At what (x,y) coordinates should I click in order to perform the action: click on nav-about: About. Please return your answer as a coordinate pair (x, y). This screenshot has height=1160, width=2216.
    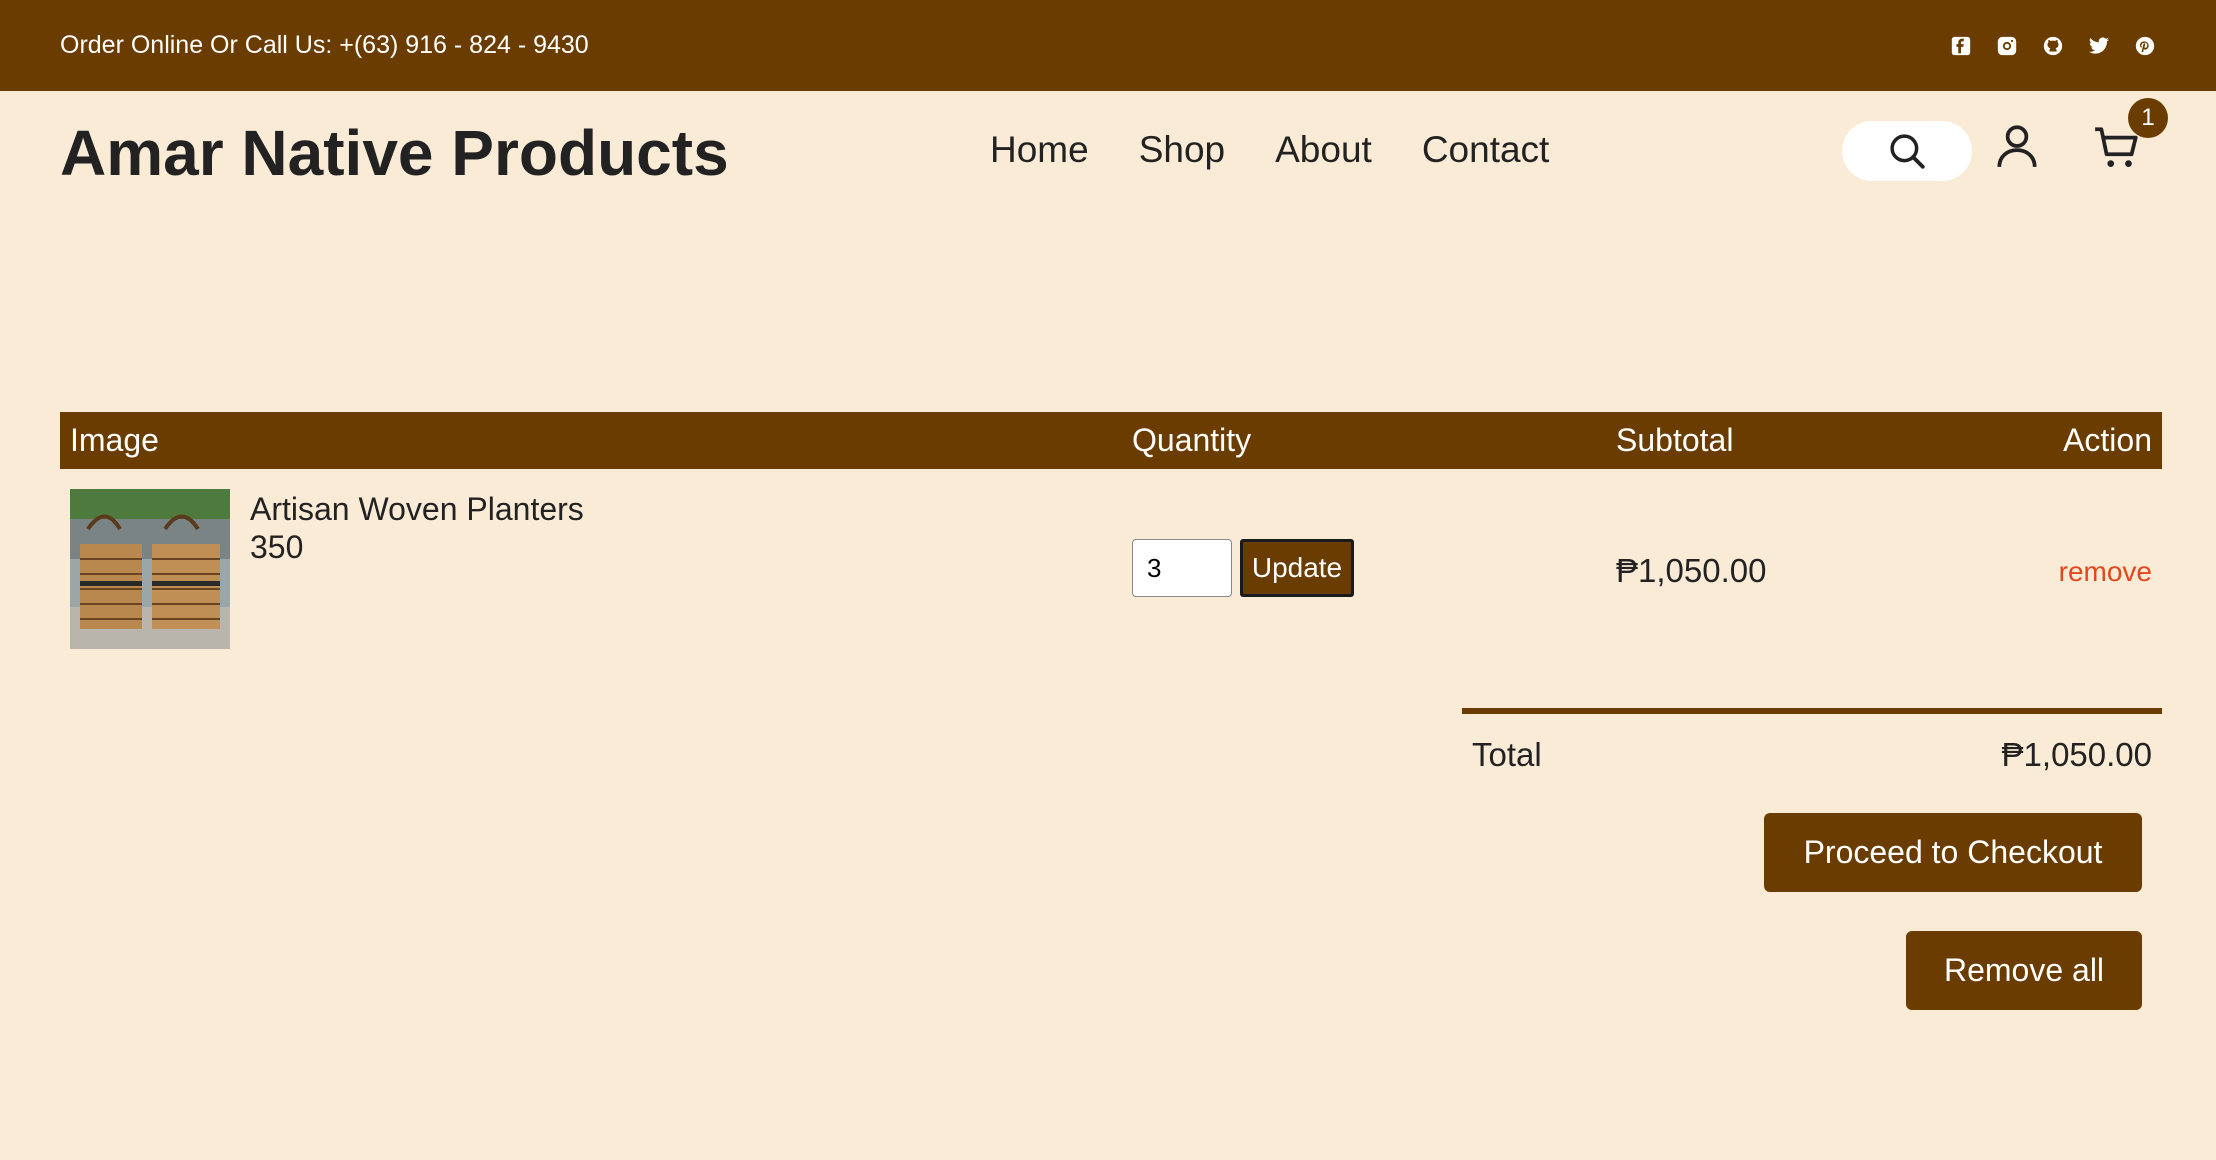
    Looking at the image, I should click on (1323, 150).